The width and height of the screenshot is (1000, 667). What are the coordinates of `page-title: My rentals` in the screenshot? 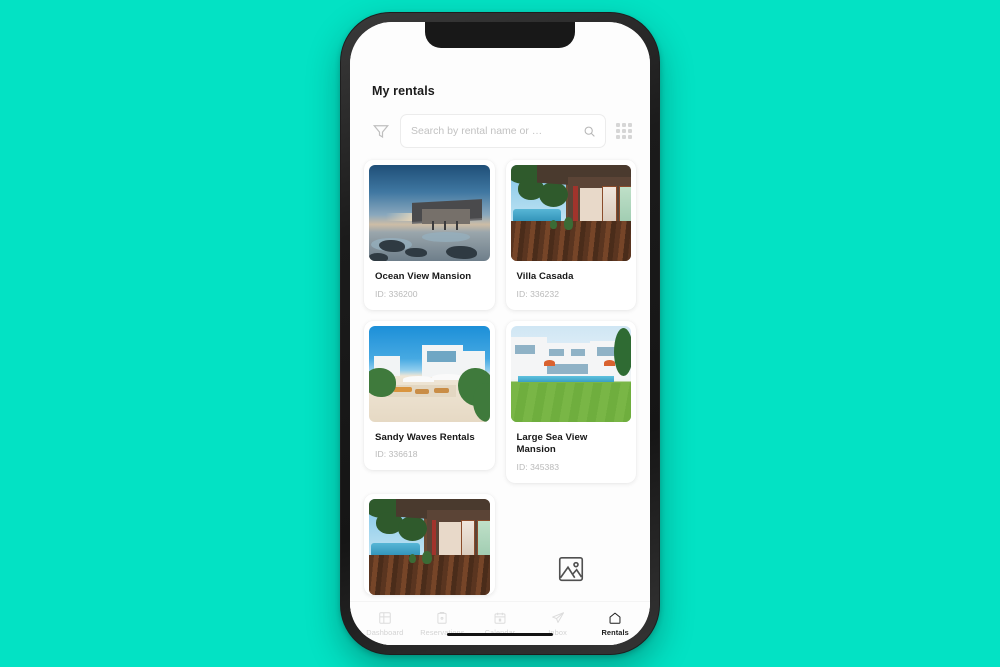 It's located at (403, 91).